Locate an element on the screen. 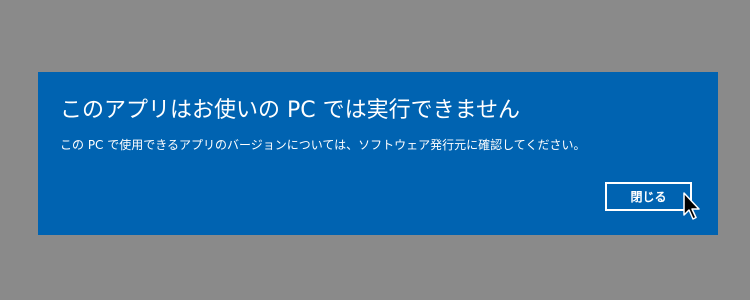  close-button: 閉じる is located at coordinates (648, 196).